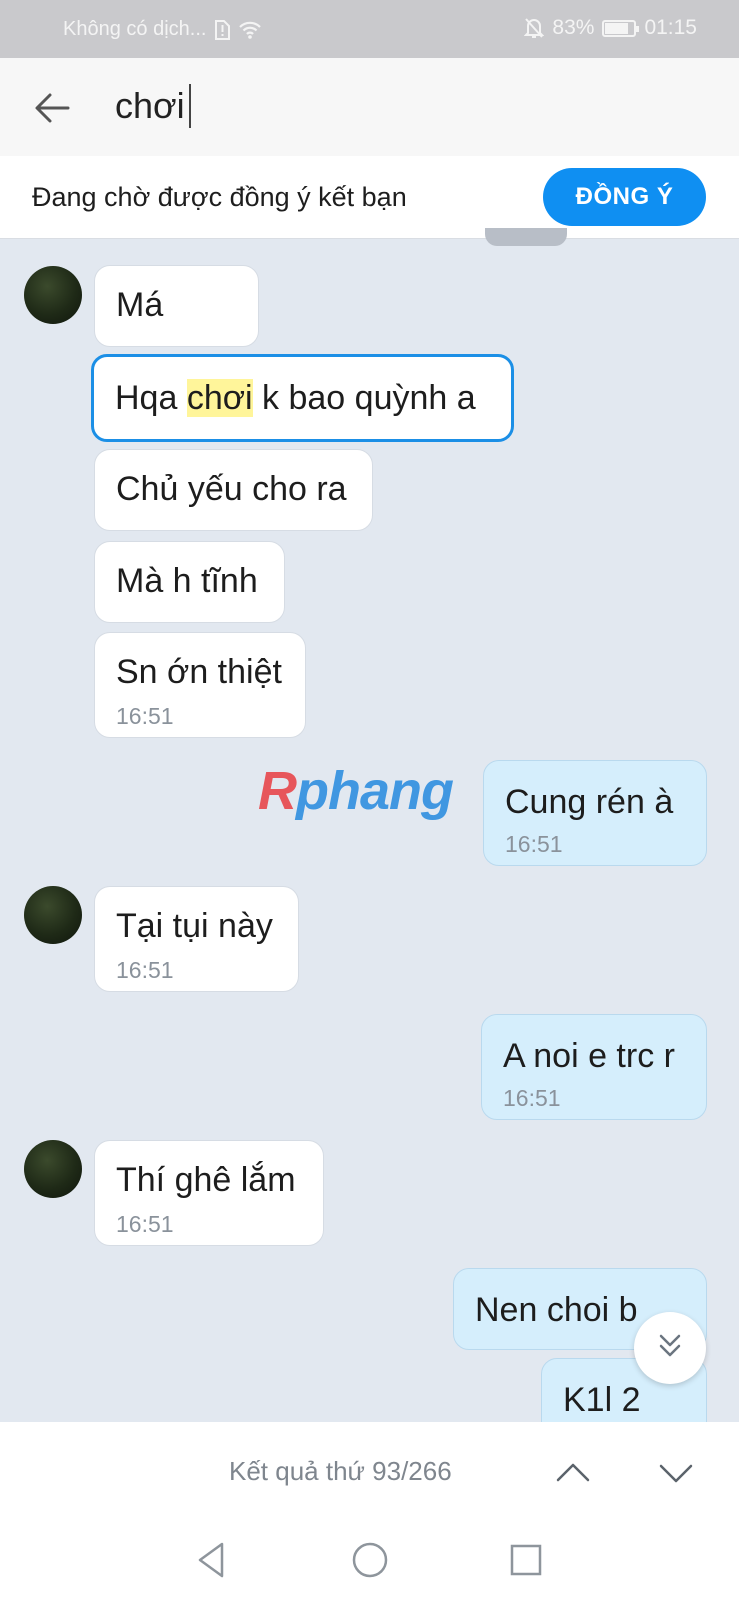 Image resolution: width=739 pixels, height=1600 pixels. I want to click on message-text: K1l 2, so click(602, 1400).